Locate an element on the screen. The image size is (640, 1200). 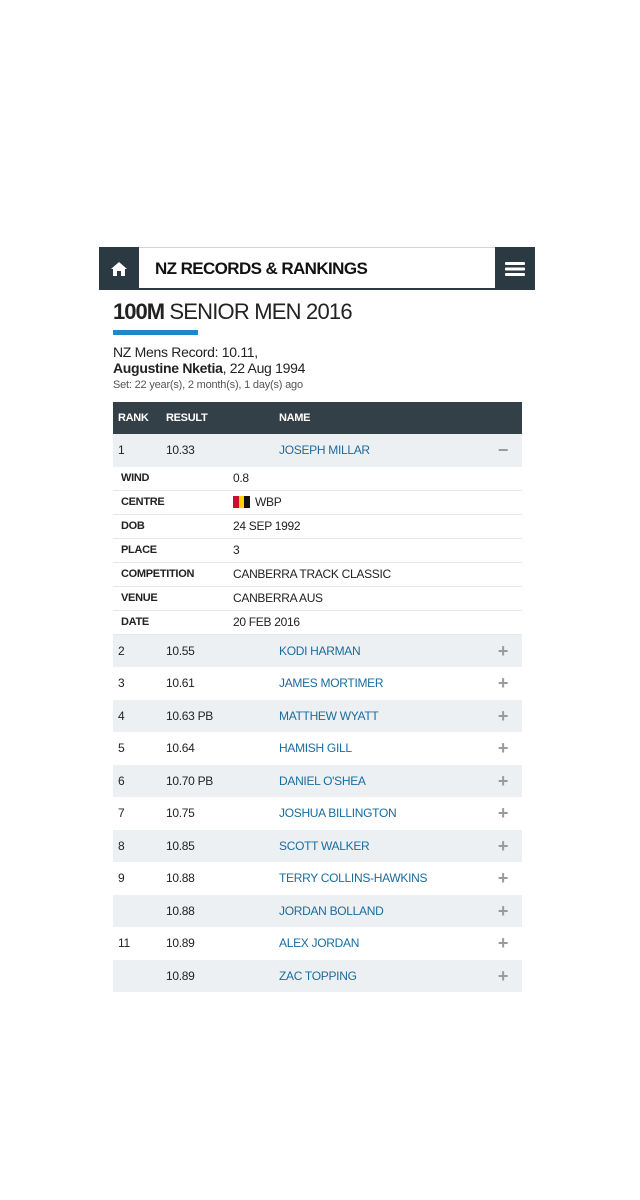
detail-row-dob: DOB 24 SEP 1992 is located at coordinates (317, 527).